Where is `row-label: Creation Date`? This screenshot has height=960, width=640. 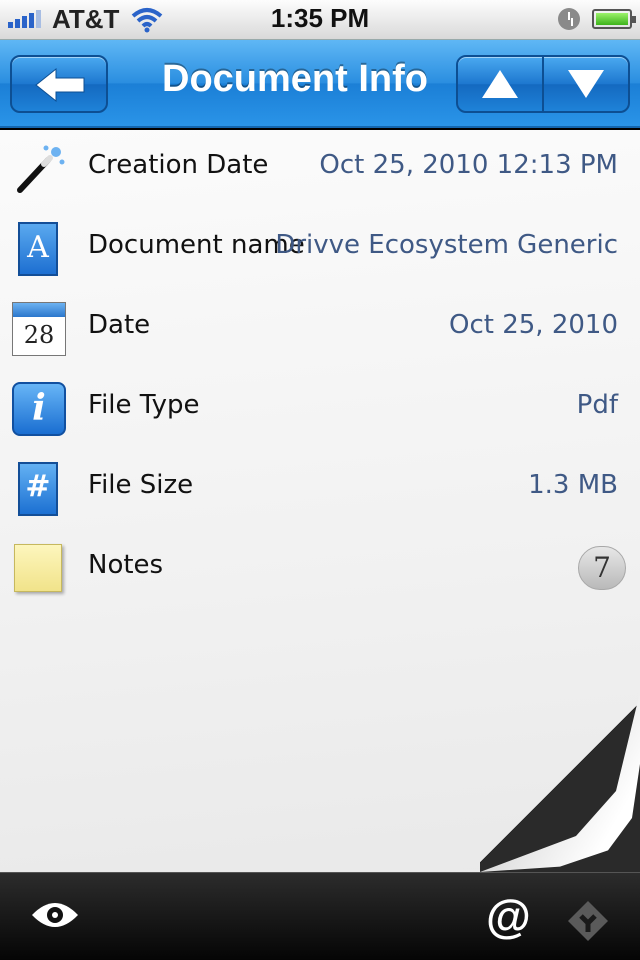 row-label: Creation Date is located at coordinates (178, 165).